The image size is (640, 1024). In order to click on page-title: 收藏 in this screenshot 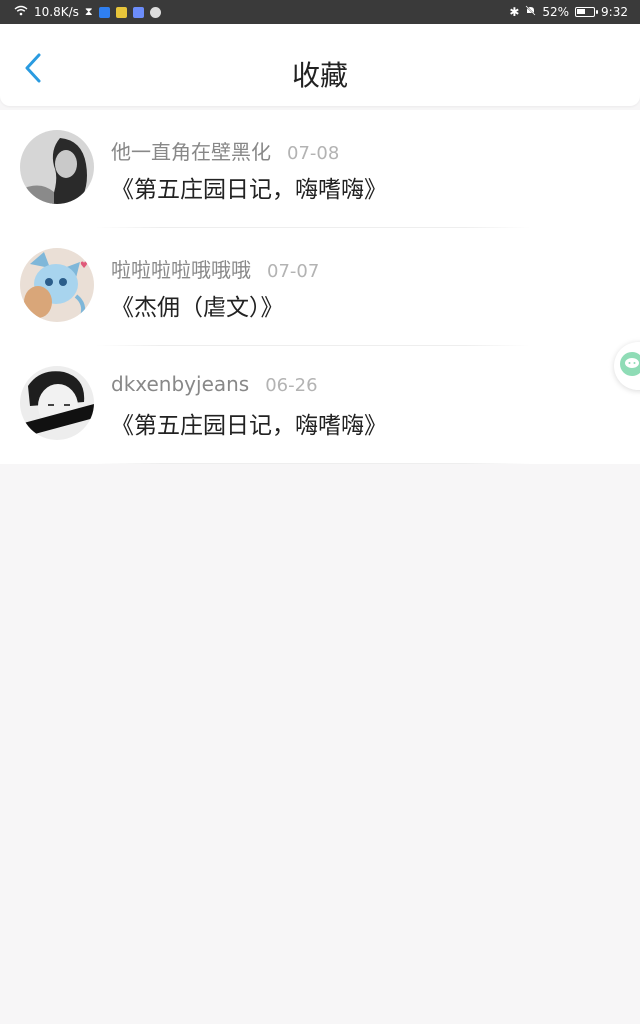, I will do `click(319, 75)`.